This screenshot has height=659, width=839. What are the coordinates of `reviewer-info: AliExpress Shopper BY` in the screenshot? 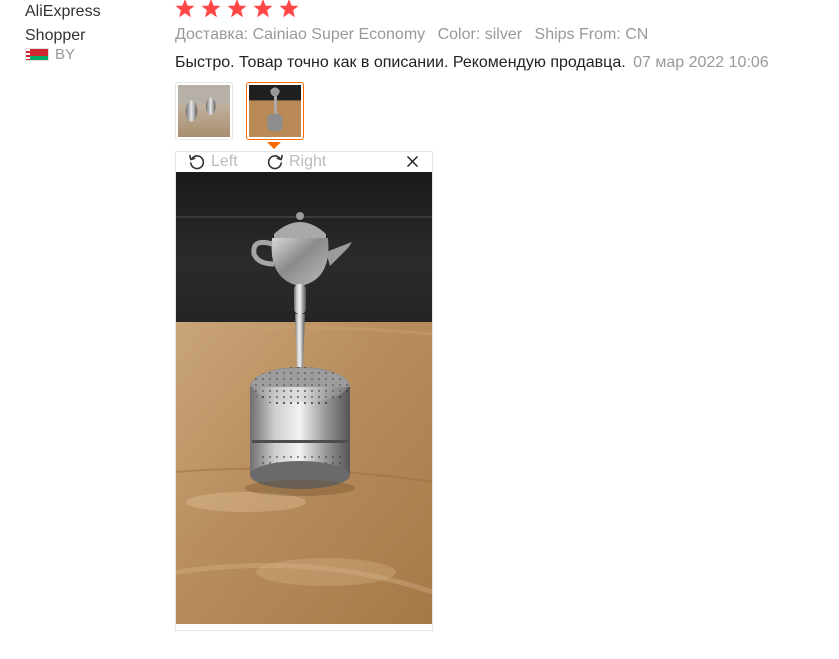 It's located at (90, 31).